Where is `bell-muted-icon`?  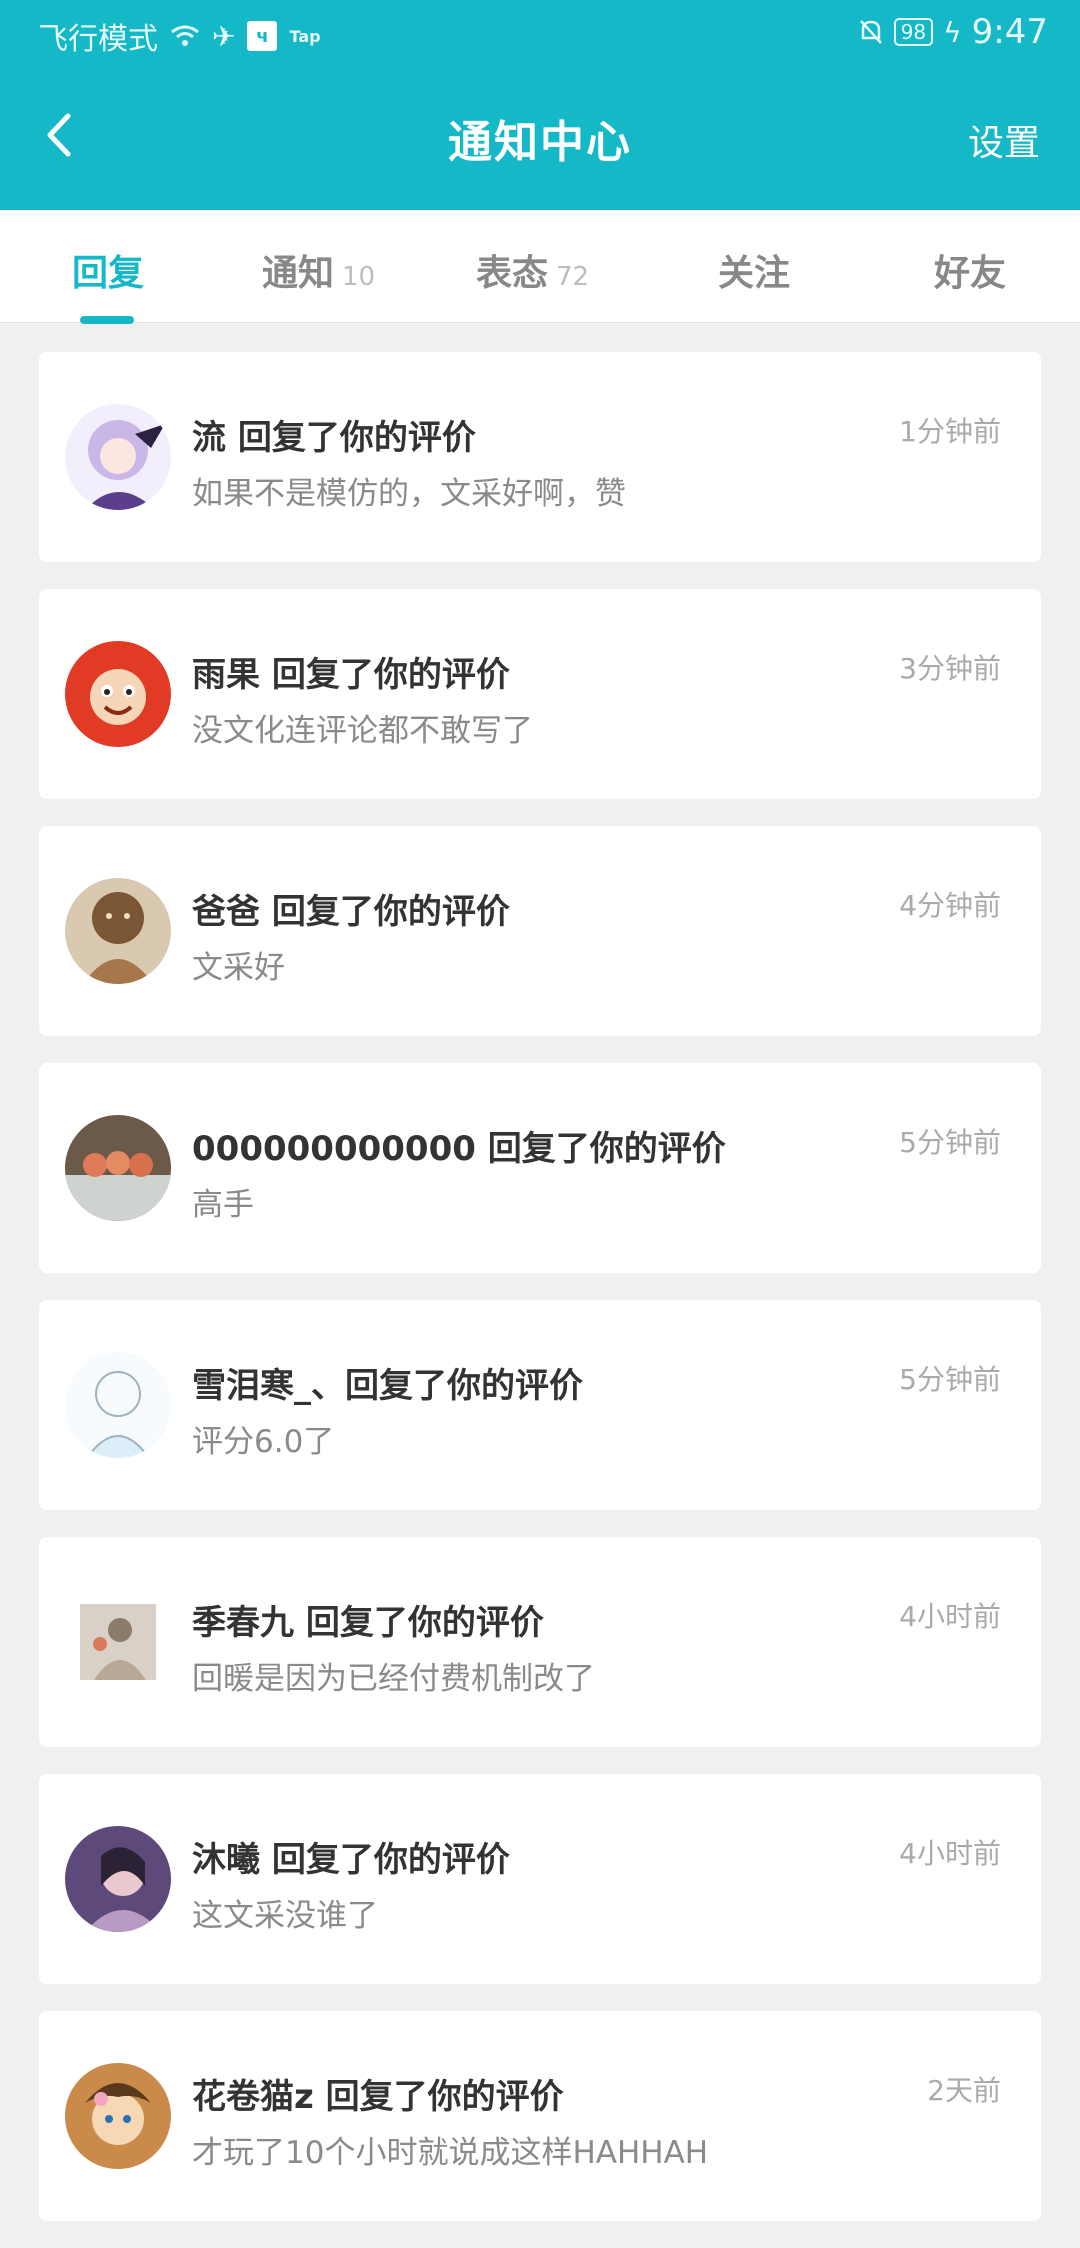
bell-muted-icon is located at coordinates (871, 32).